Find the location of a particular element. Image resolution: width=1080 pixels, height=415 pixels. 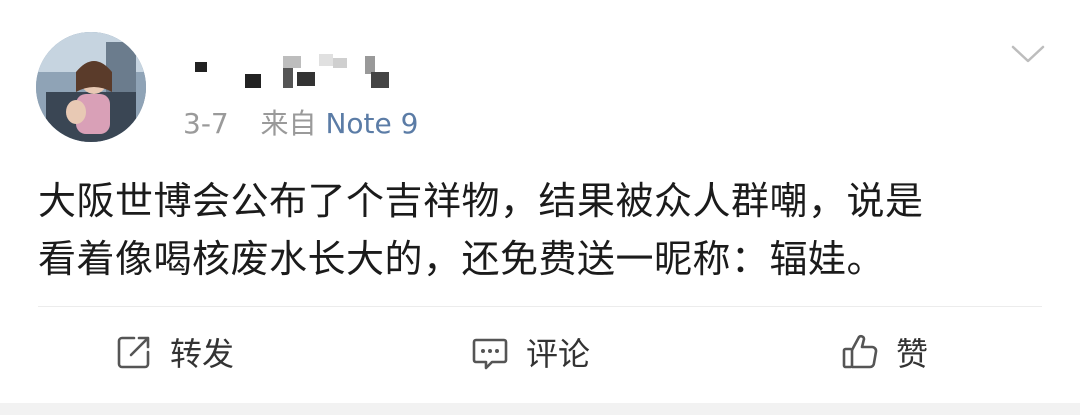

share-icon is located at coordinates (134, 352).